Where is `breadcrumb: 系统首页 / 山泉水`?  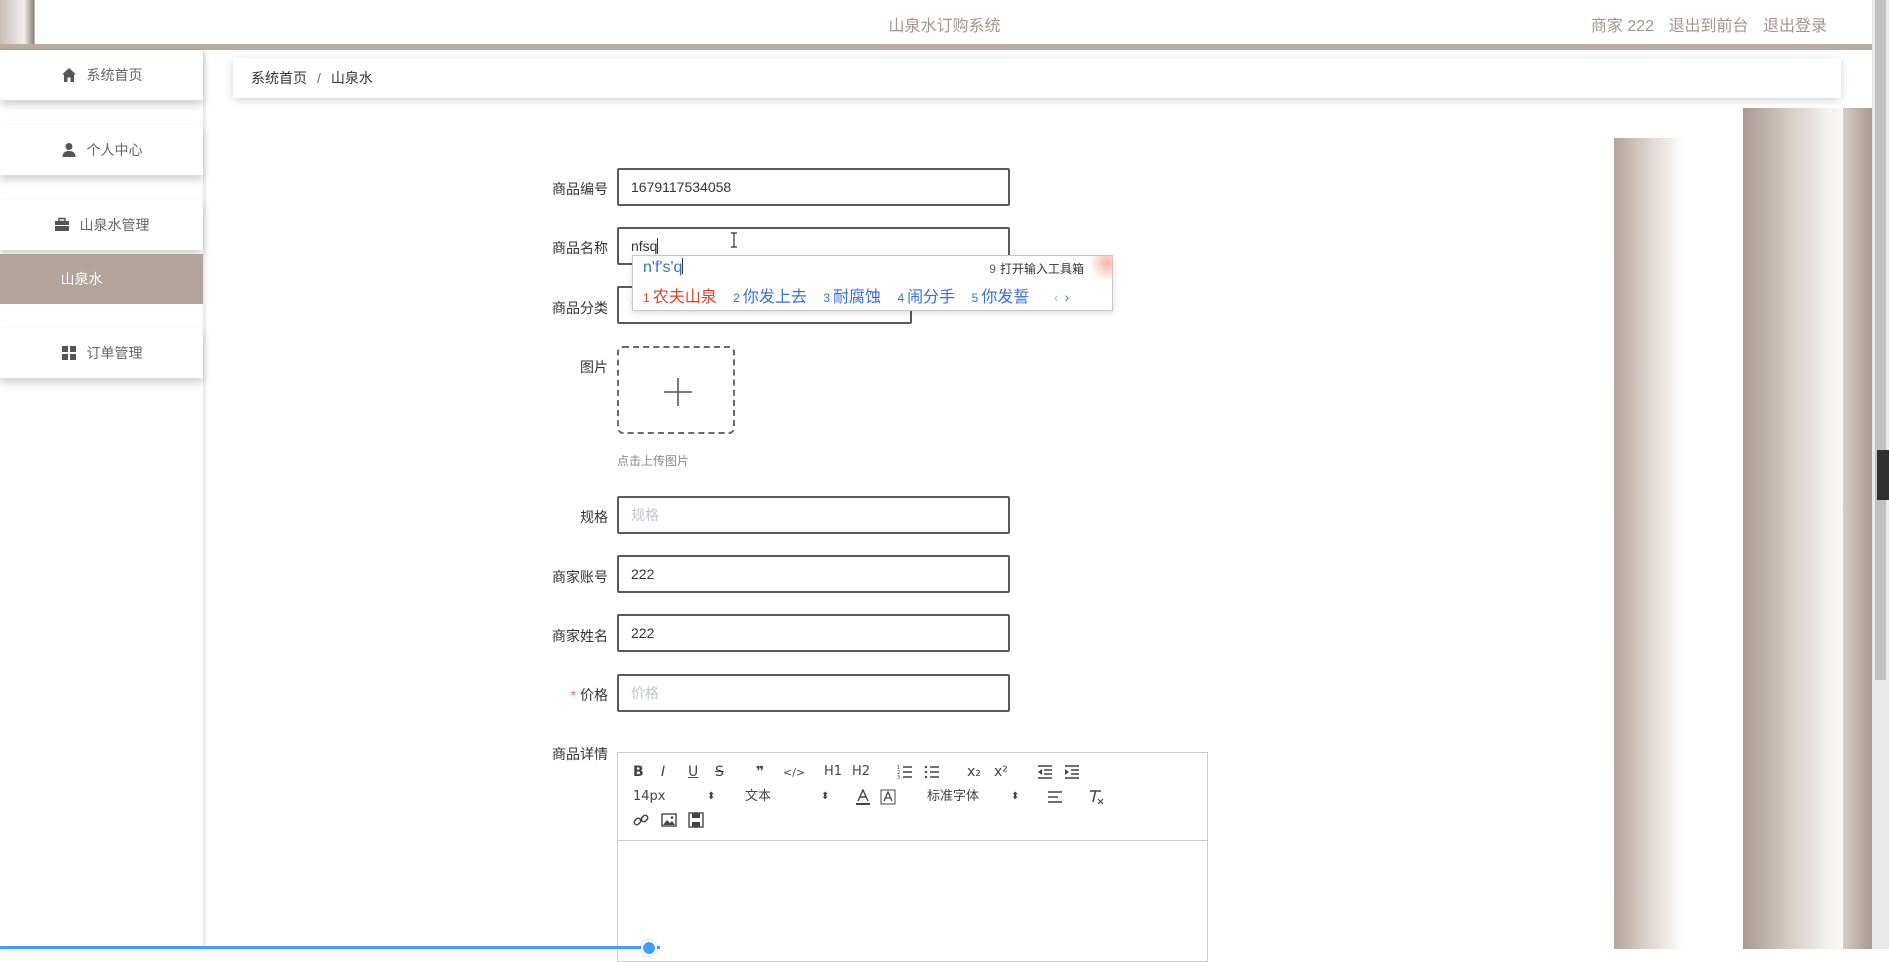 breadcrumb: 系统首页 / 山泉水 is located at coordinates (1037, 78).